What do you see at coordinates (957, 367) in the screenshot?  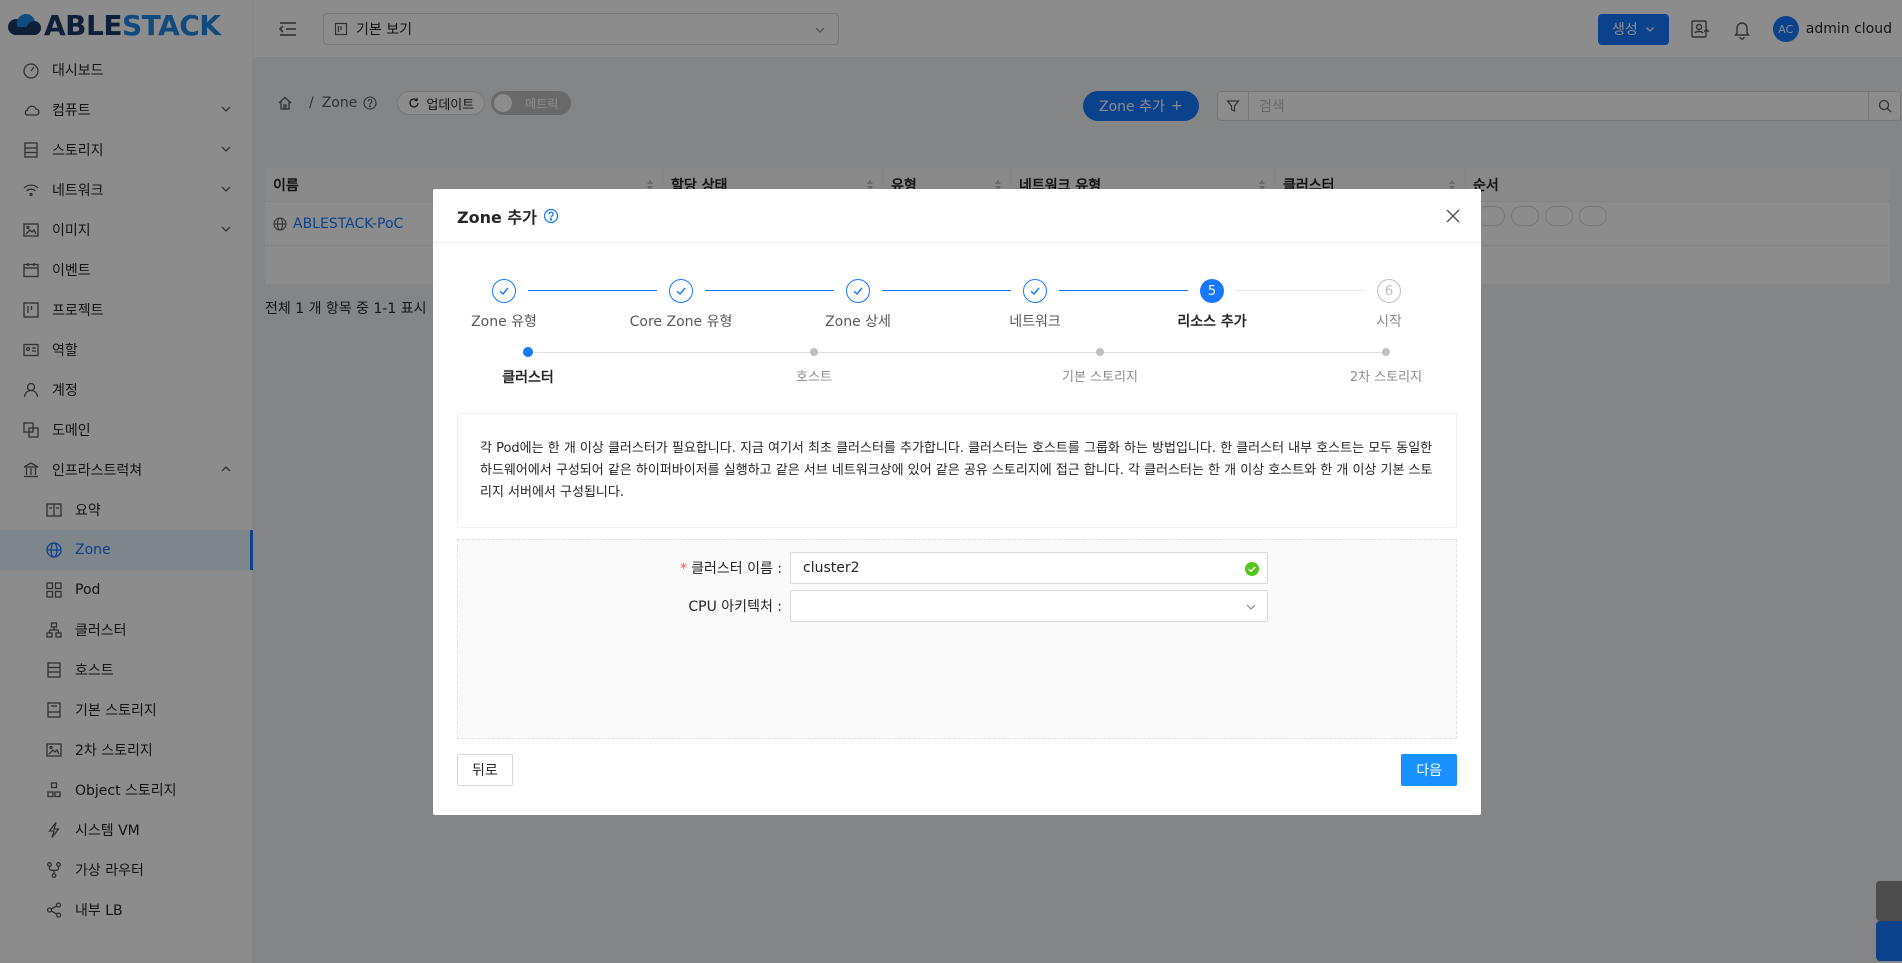 I see `wizard-substeps: 클러스터 호스트 기본 스토리지 2차 스토리지` at bounding box center [957, 367].